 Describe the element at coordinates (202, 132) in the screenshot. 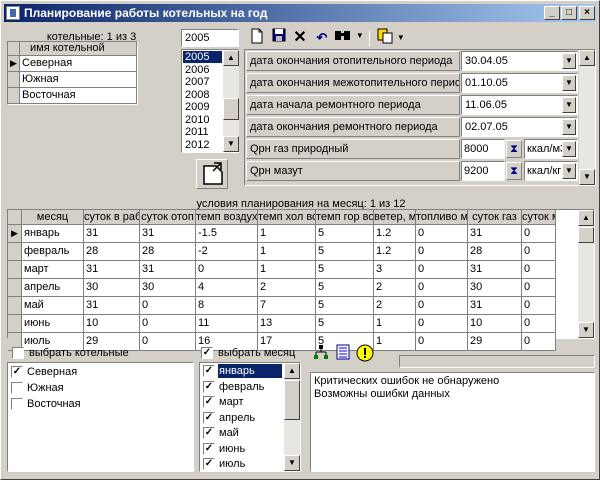

I see `year-option: 2011` at that location.